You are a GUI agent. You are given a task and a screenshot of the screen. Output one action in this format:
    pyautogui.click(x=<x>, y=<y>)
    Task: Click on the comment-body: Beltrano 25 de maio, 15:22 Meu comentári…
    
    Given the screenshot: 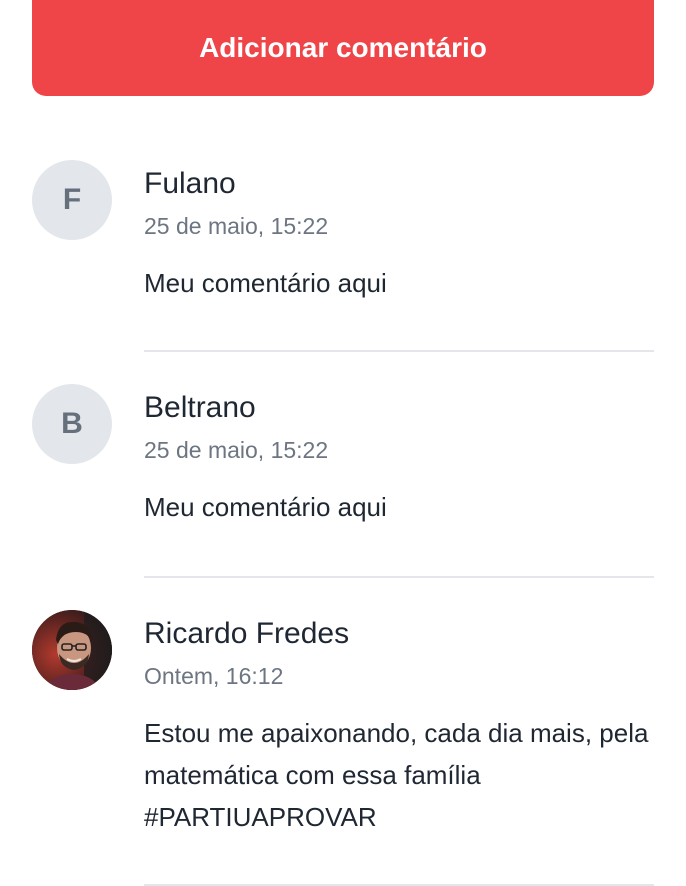 What is the action you would take?
    pyautogui.click(x=399, y=456)
    